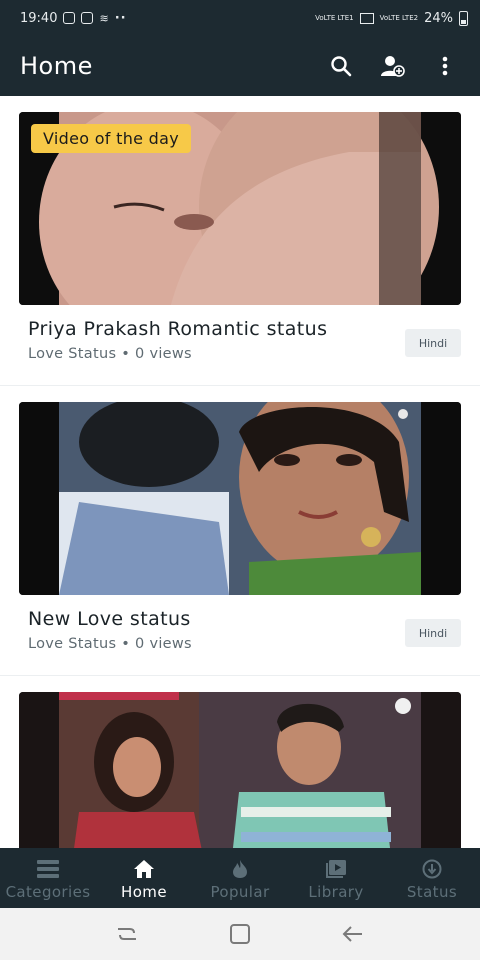 This screenshot has height=960, width=480. What do you see at coordinates (48, 892) in the screenshot?
I see `nav-label: Categories` at bounding box center [48, 892].